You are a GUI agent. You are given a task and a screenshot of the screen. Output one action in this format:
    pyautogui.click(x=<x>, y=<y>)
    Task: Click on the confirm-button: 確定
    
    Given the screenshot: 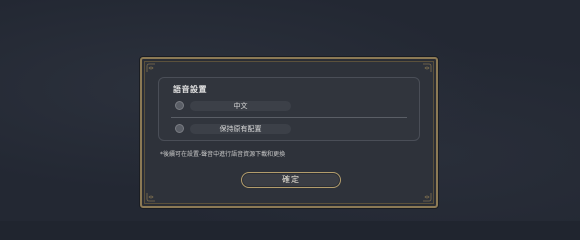 What is the action you would take?
    pyautogui.click(x=291, y=180)
    